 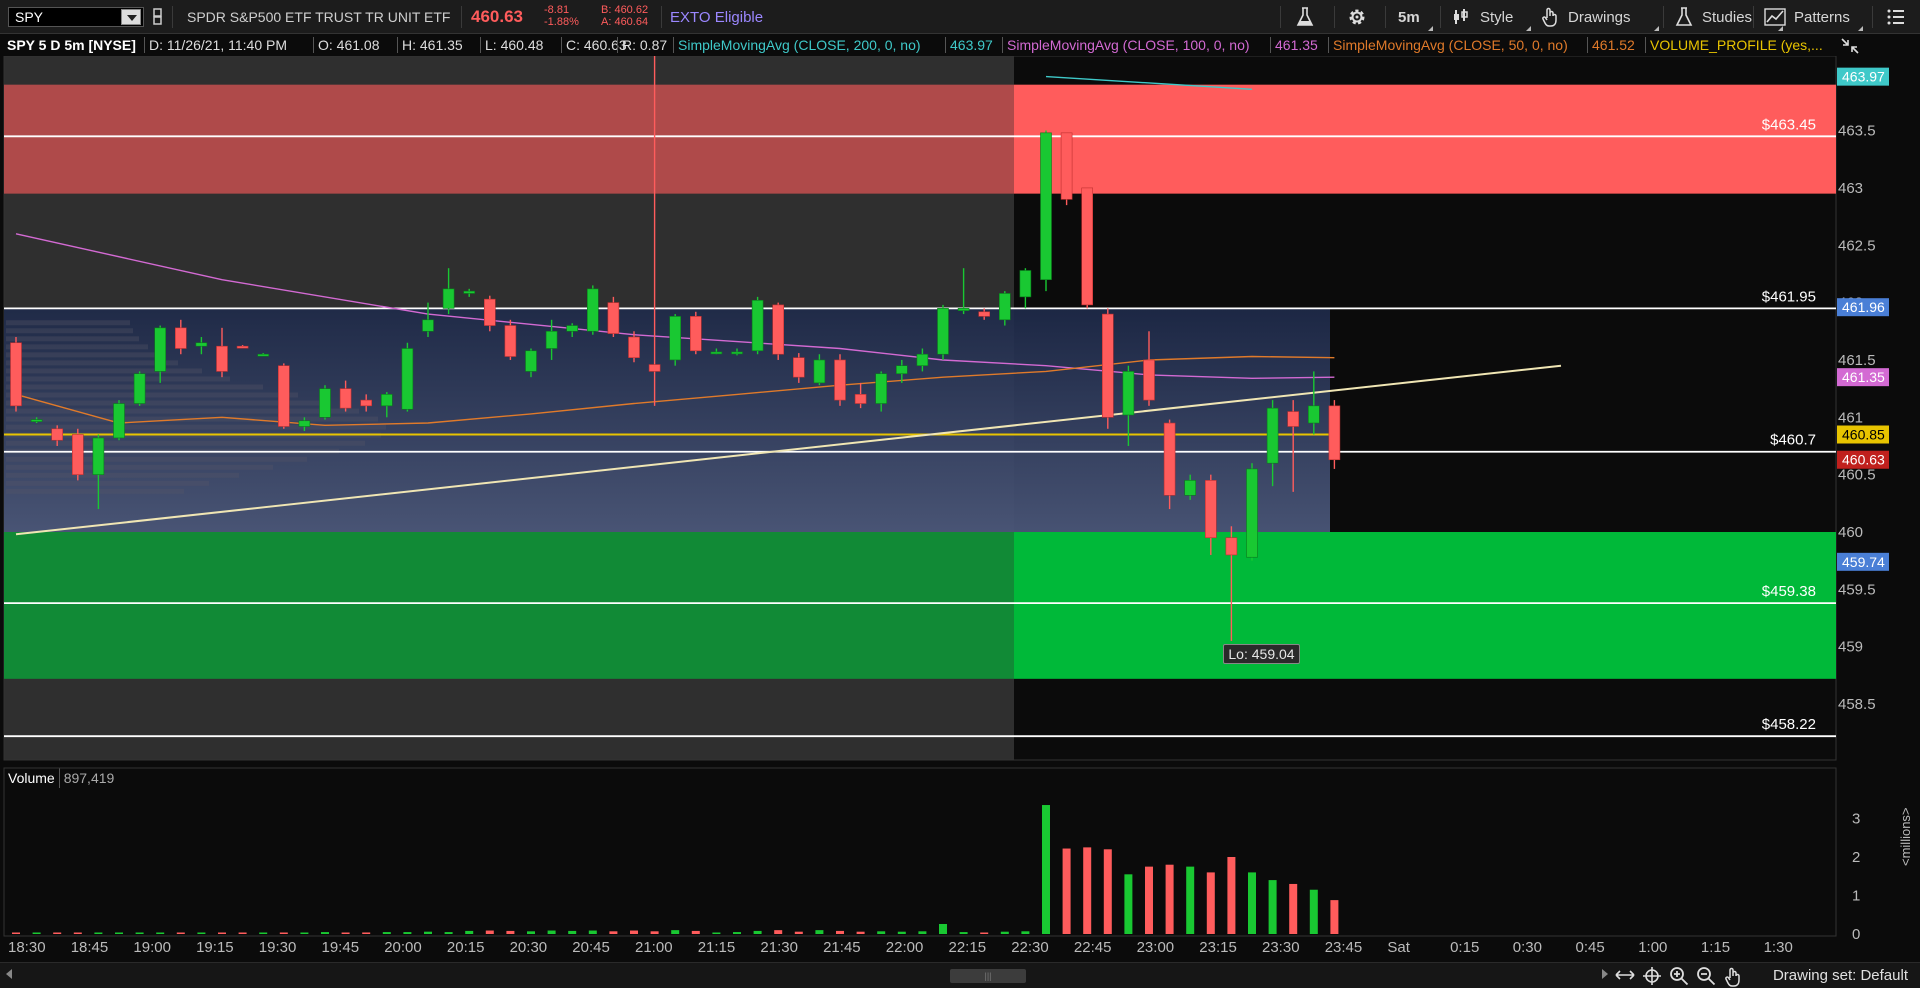 I want to click on time-axis-tick: 22:30, so click(x=1030, y=947).